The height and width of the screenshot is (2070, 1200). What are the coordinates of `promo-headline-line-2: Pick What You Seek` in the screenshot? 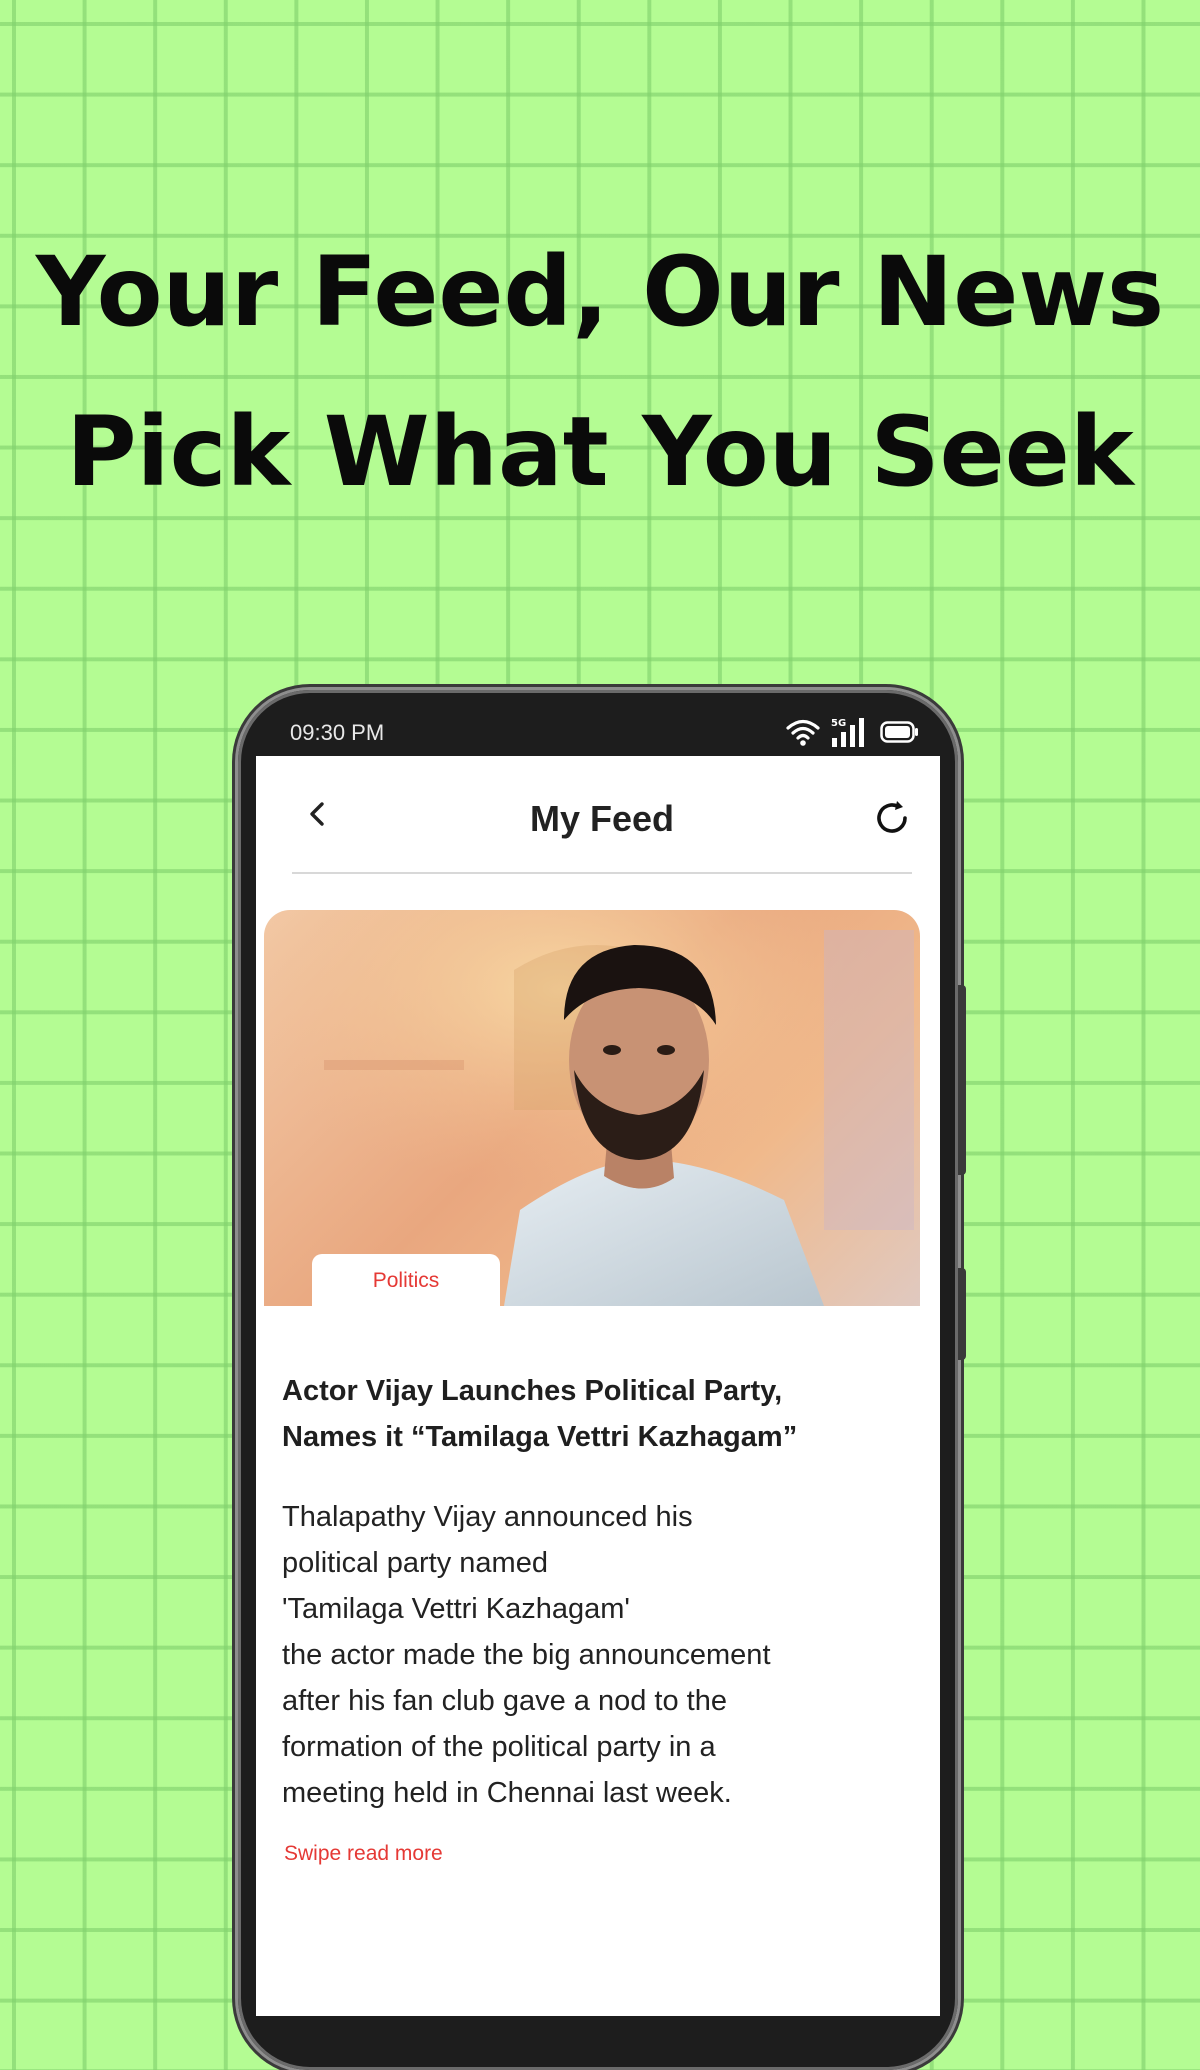 It's located at (600, 452).